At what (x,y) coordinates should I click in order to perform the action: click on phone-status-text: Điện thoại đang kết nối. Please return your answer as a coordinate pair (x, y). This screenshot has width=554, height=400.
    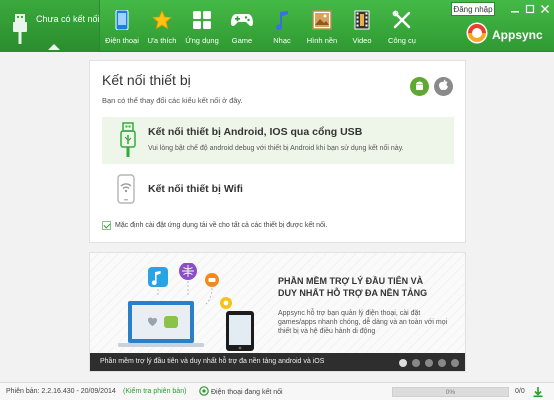
    Looking at the image, I should click on (247, 392).